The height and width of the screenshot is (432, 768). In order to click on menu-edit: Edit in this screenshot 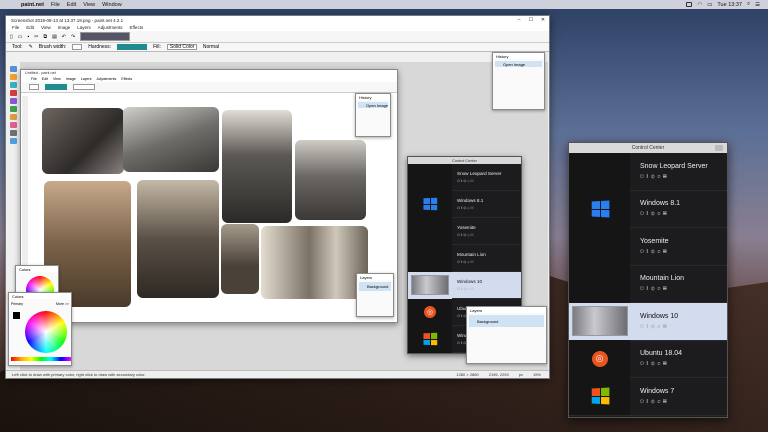, I will do `click(71, 5)`.